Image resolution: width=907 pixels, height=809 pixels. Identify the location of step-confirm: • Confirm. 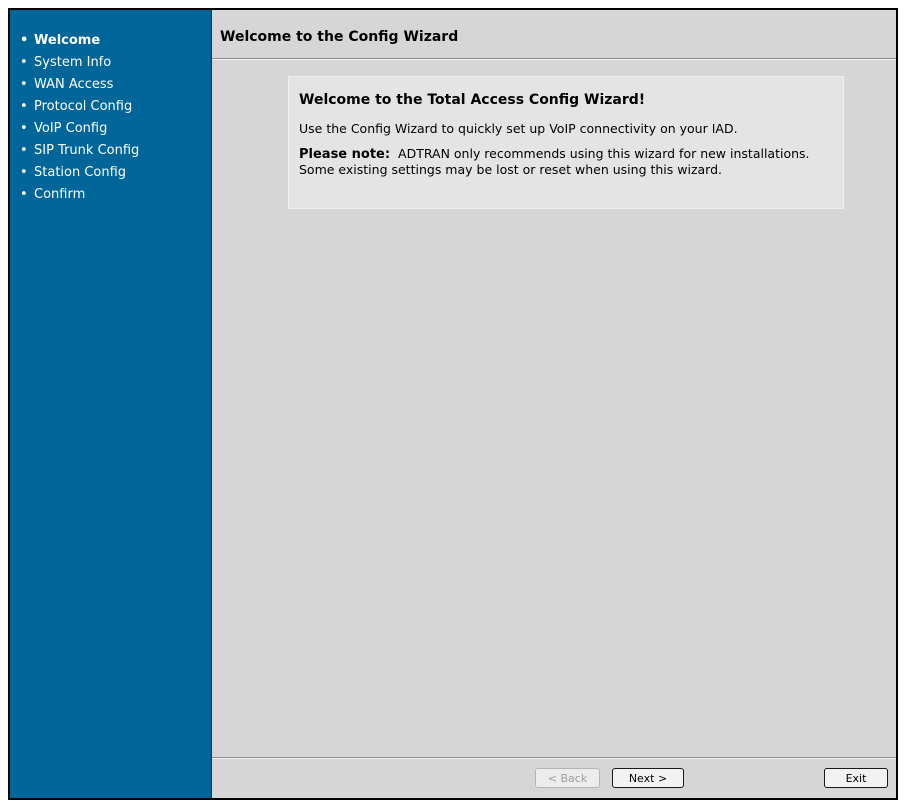
(110, 195).